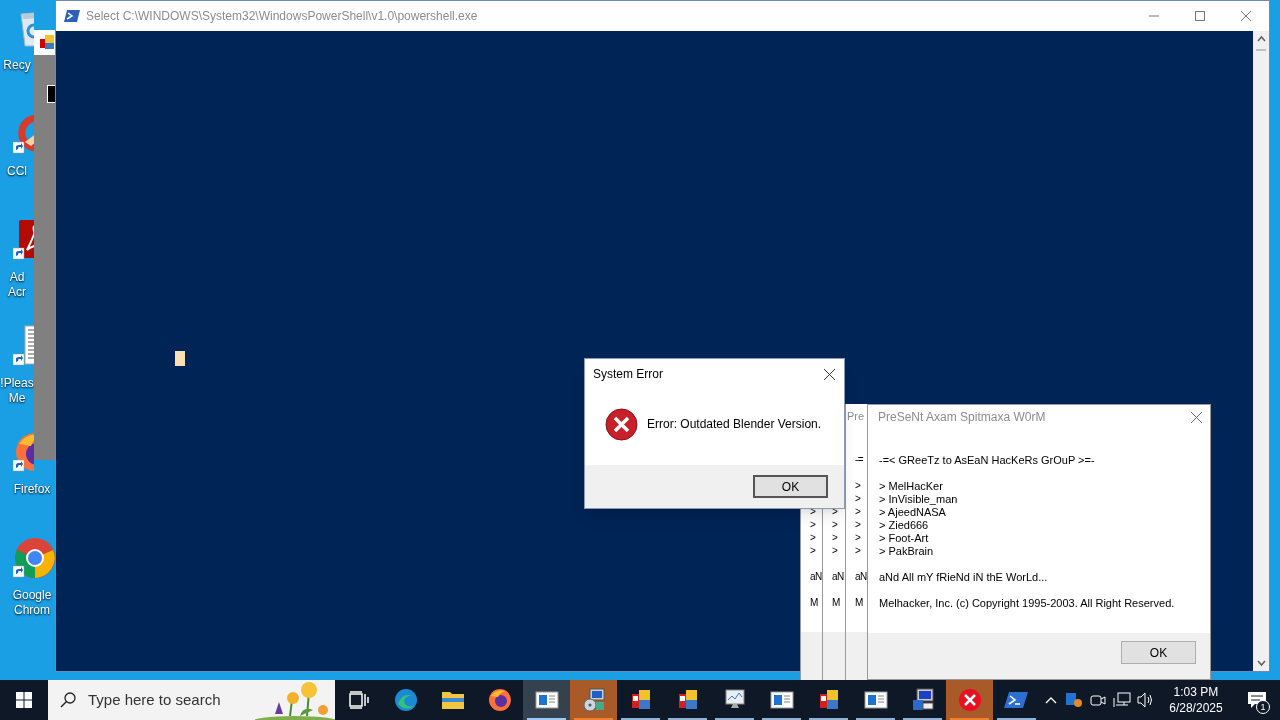 This screenshot has width=1280, height=720. What do you see at coordinates (1121, 700) in the screenshot?
I see `network-icon` at bounding box center [1121, 700].